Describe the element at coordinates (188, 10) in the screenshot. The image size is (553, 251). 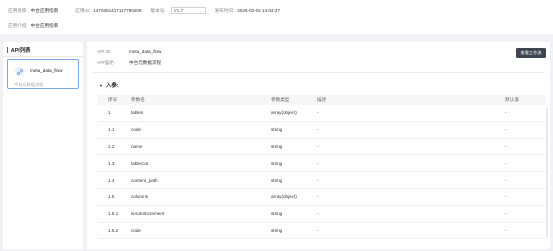
I see `version-select: V1.7 ⌵` at that location.